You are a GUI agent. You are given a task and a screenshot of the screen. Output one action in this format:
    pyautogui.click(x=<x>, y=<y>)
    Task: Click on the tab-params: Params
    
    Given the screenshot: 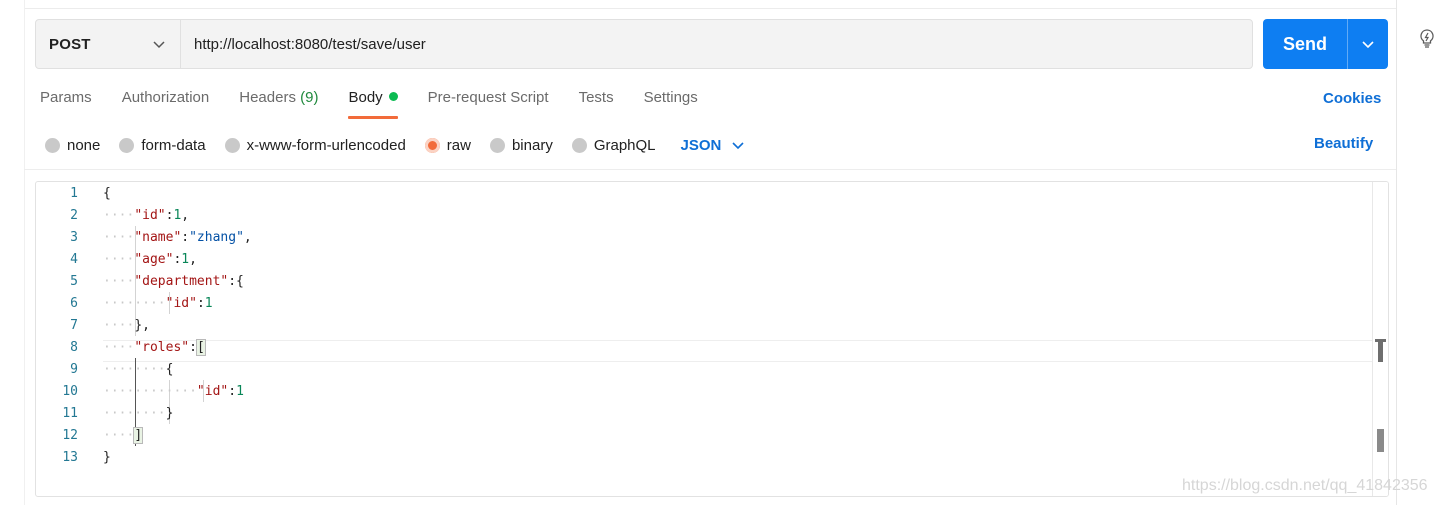 What is the action you would take?
    pyautogui.click(x=66, y=104)
    